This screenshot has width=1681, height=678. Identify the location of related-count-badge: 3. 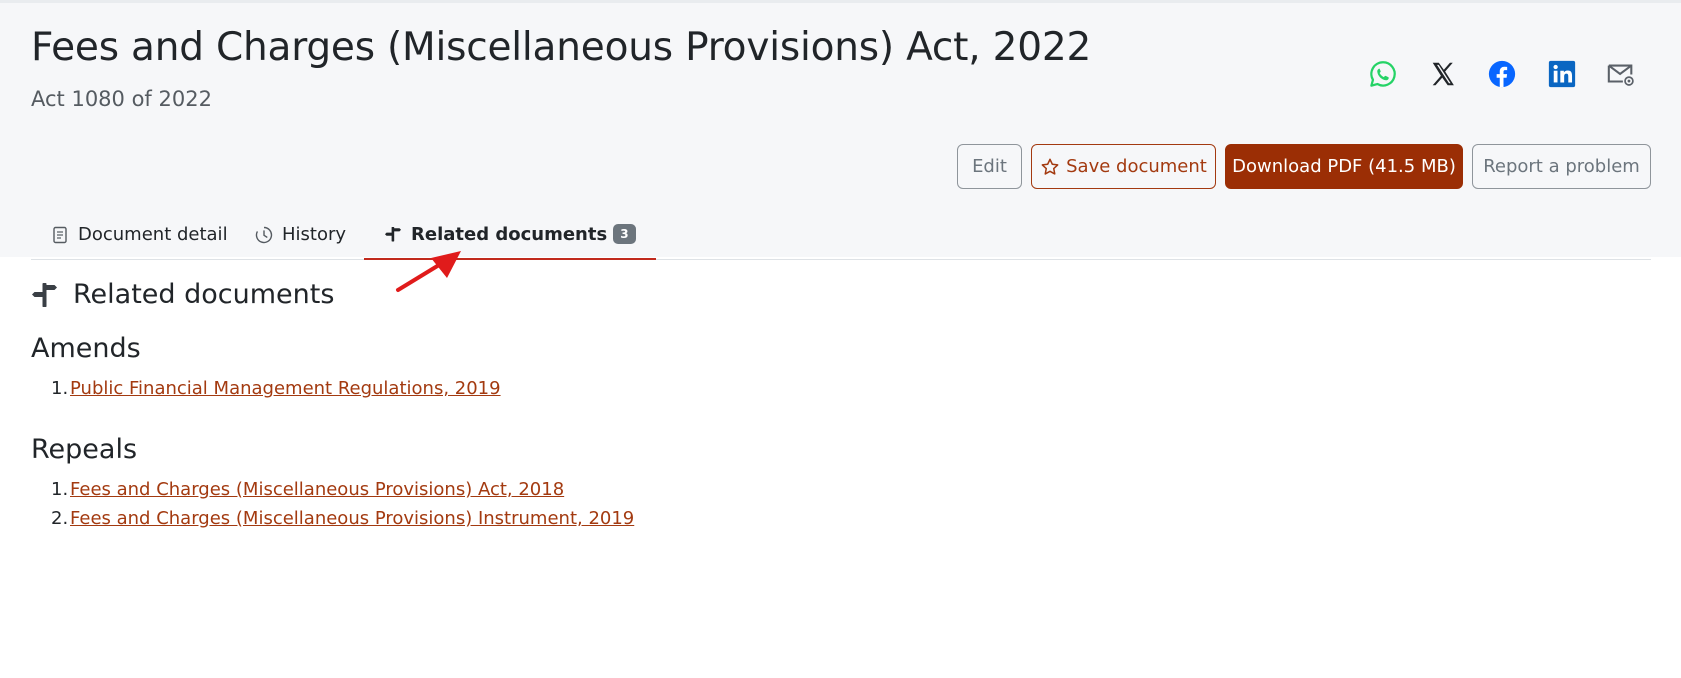
(624, 234).